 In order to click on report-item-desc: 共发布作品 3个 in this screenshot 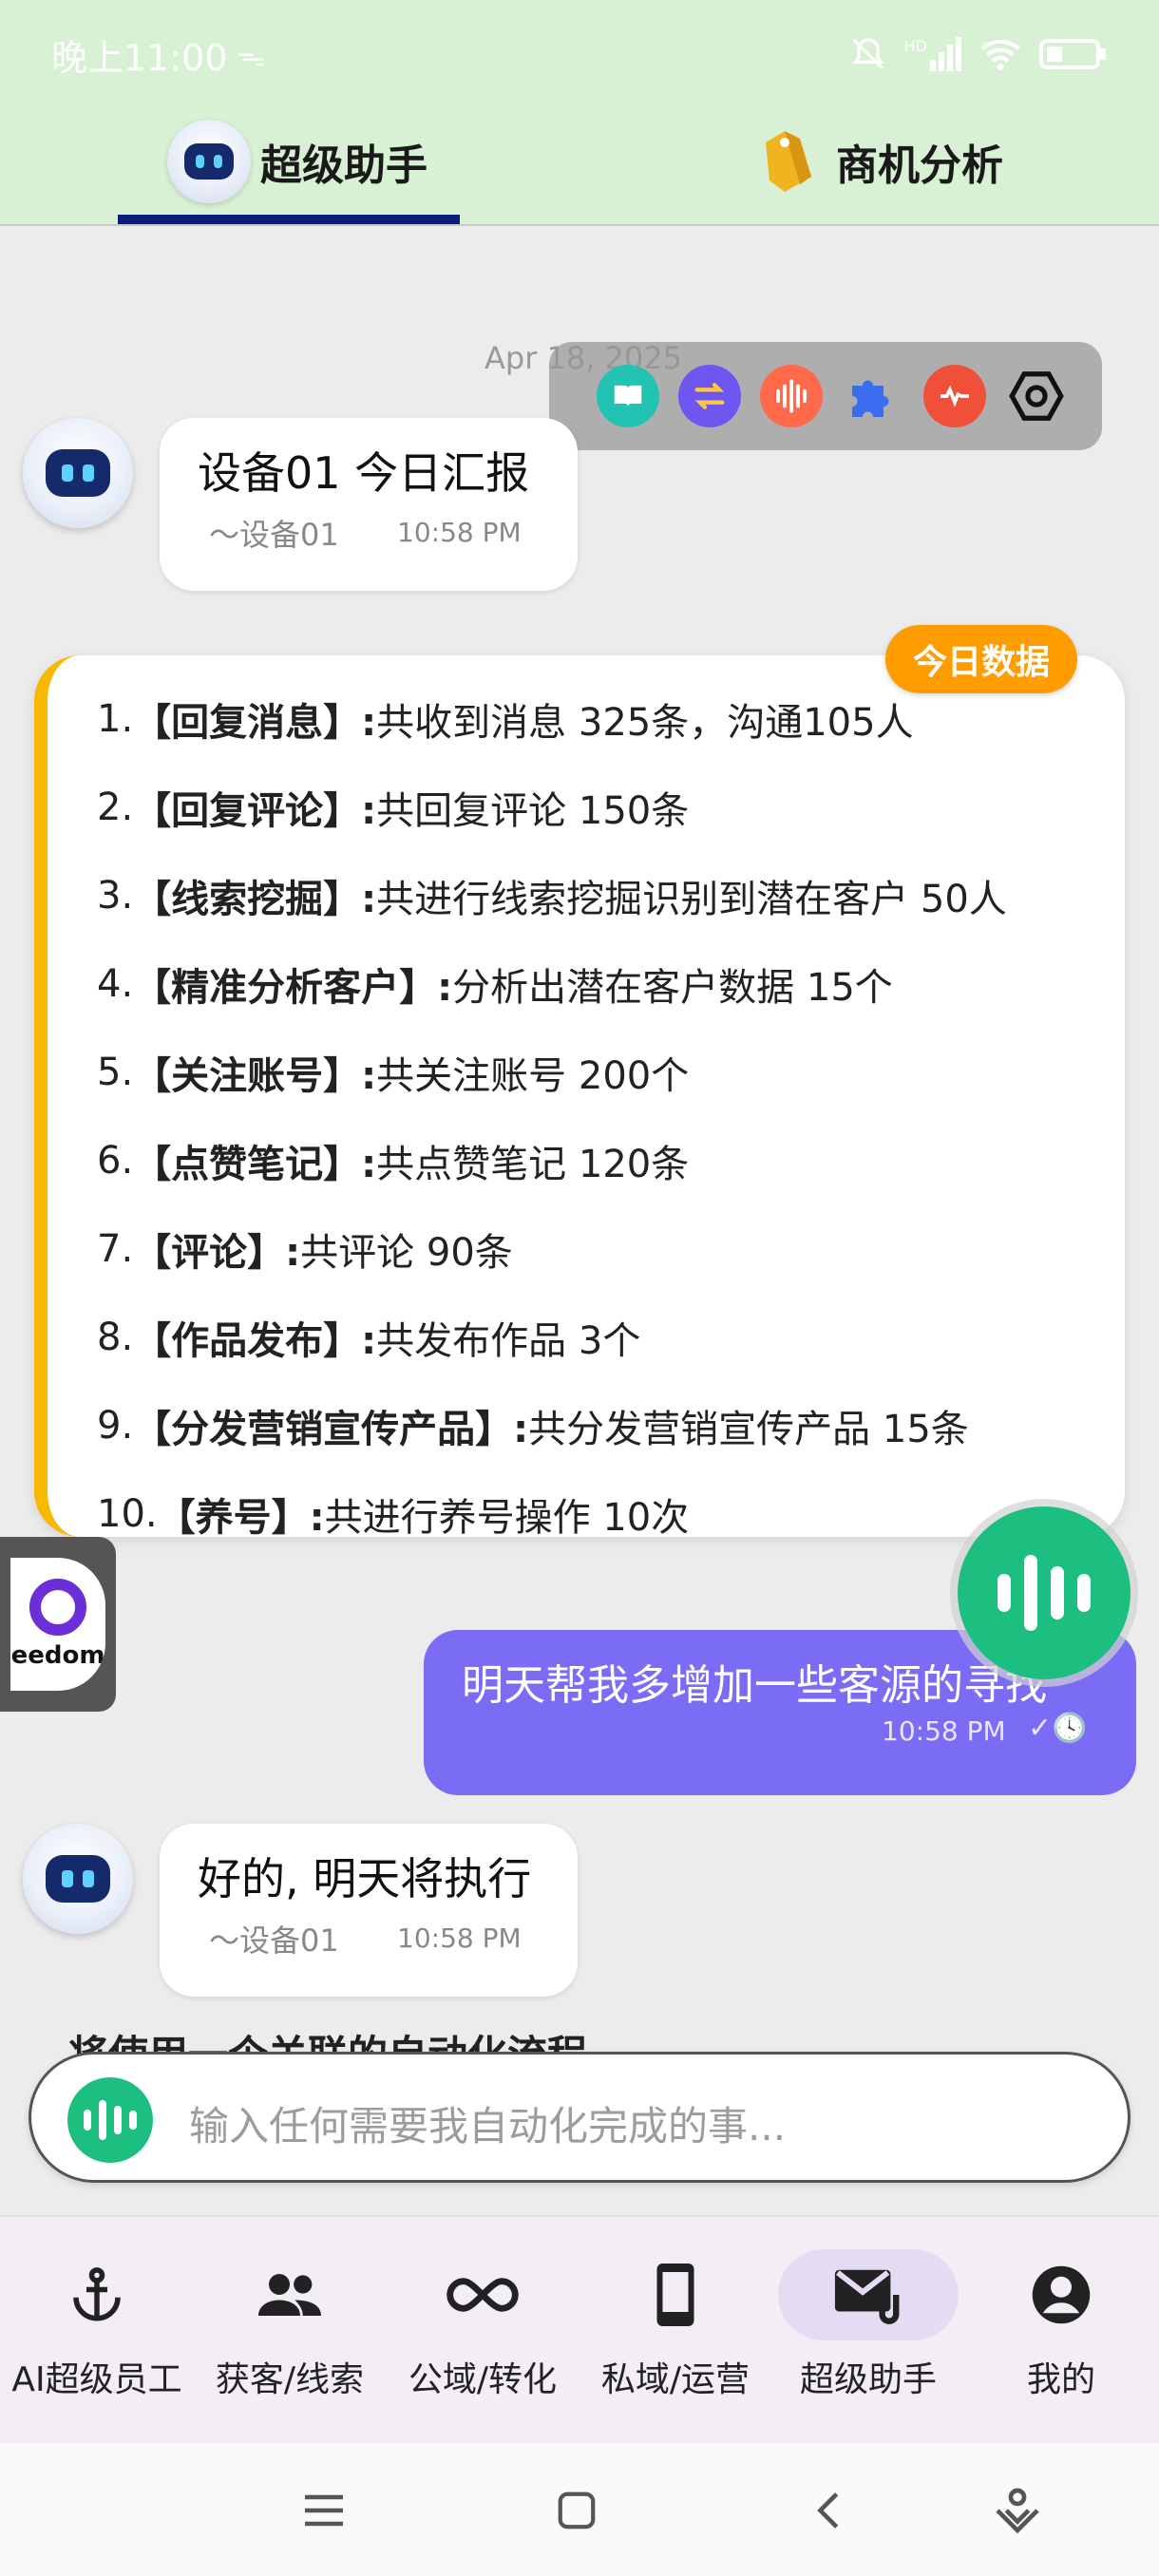, I will do `click(508, 1340)`.